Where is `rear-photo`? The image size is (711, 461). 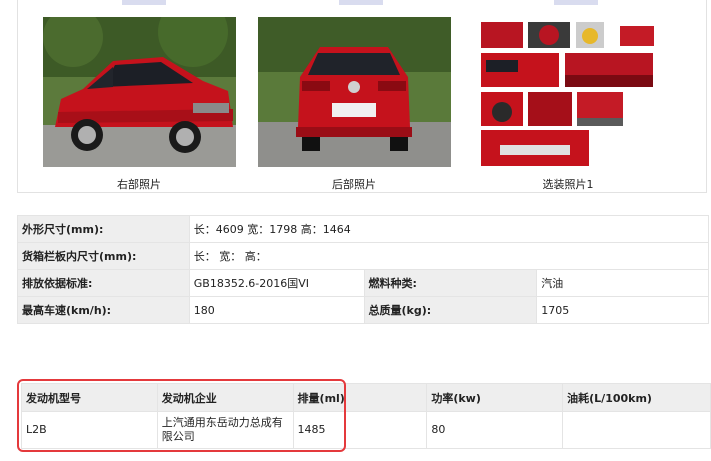 rear-photo is located at coordinates (354, 92).